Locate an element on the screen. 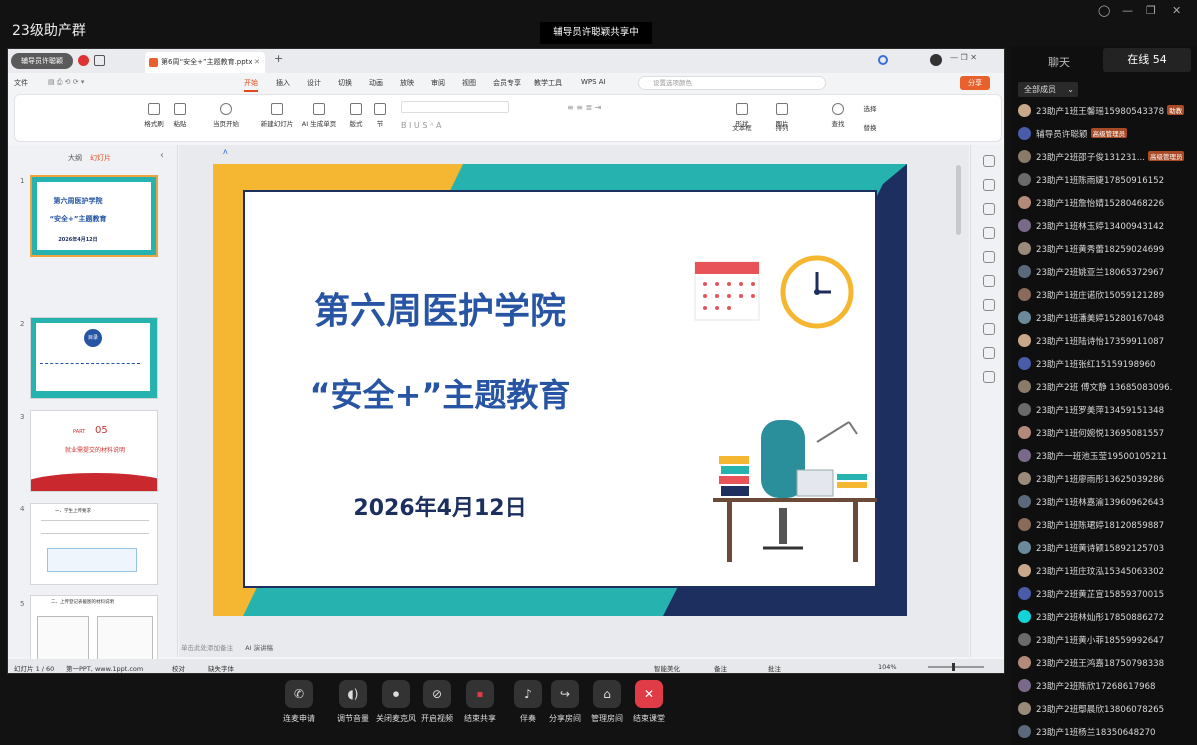  member-item: 23助产2班陈欣17268617968 is located at coordinates (1107, 686).